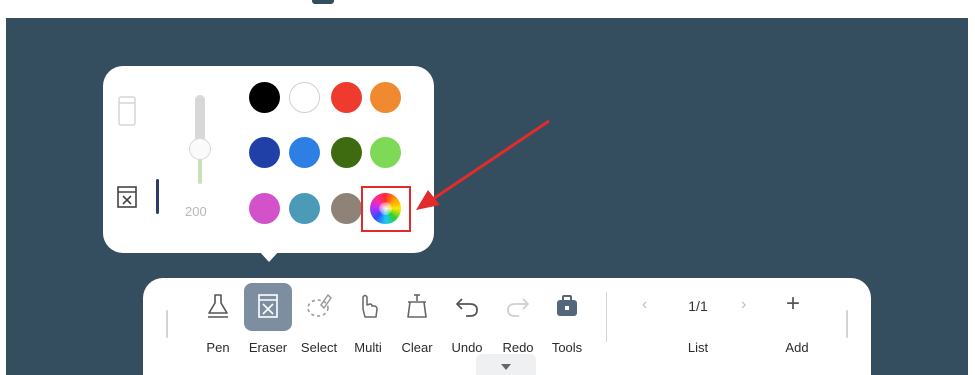 The image size is (975, 375). What do you see at coordinates (567, 305) in the screenshot?
I see `toolbox-icon` at bounding box center [567, 305].